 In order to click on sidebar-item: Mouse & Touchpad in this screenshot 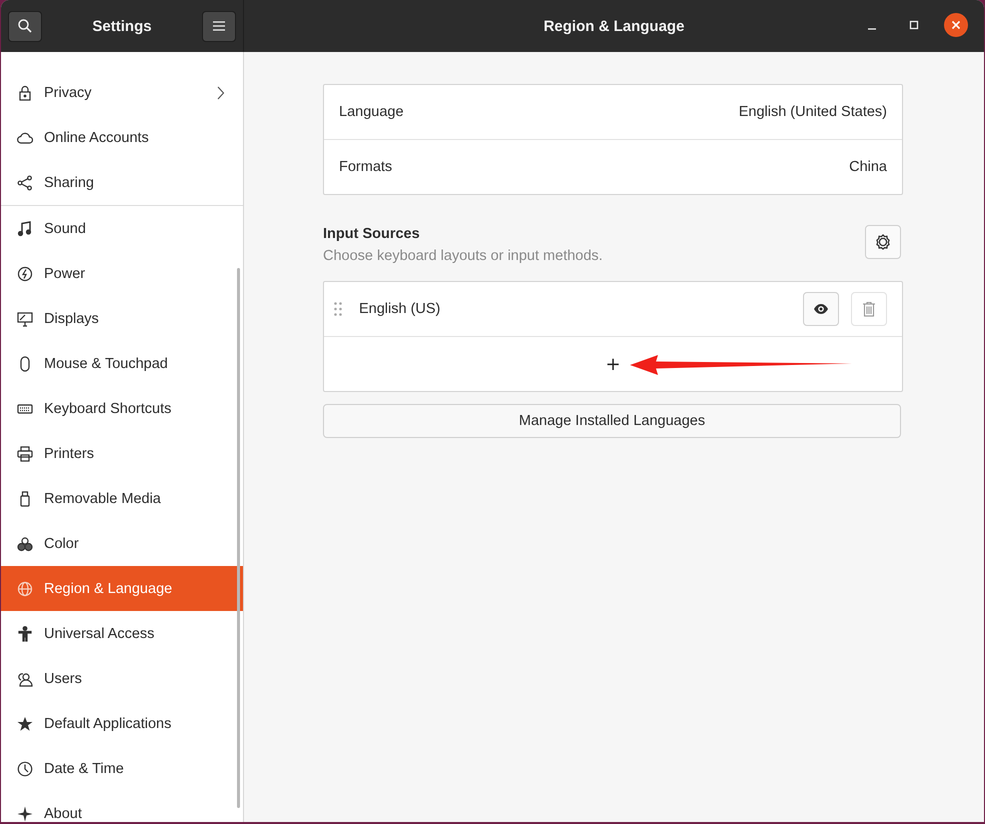, I will do `click(122, 363)`.